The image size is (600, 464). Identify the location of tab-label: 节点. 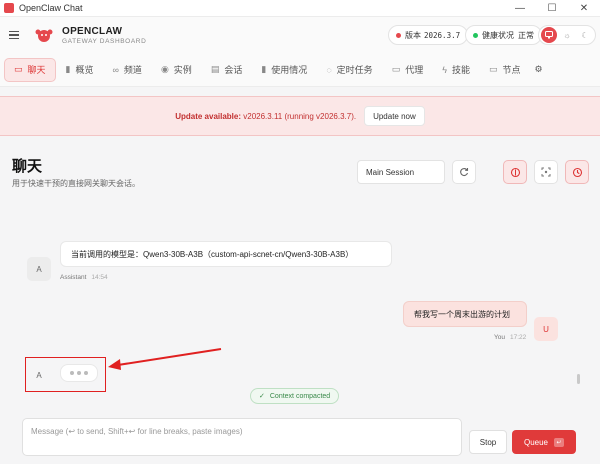
(511, 70).